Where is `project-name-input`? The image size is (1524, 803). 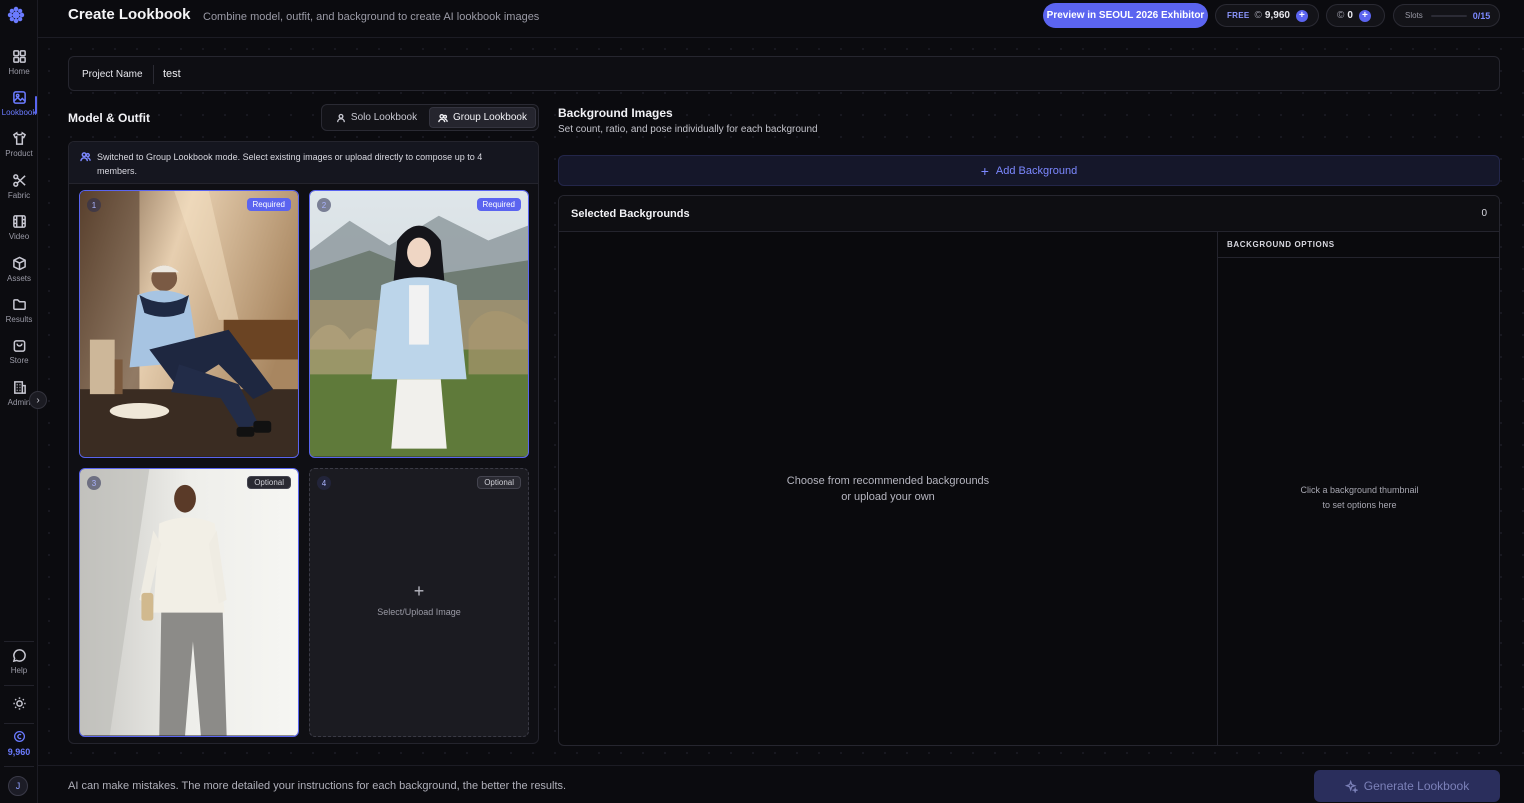
project-name-input is located at coordinates (363, 74).